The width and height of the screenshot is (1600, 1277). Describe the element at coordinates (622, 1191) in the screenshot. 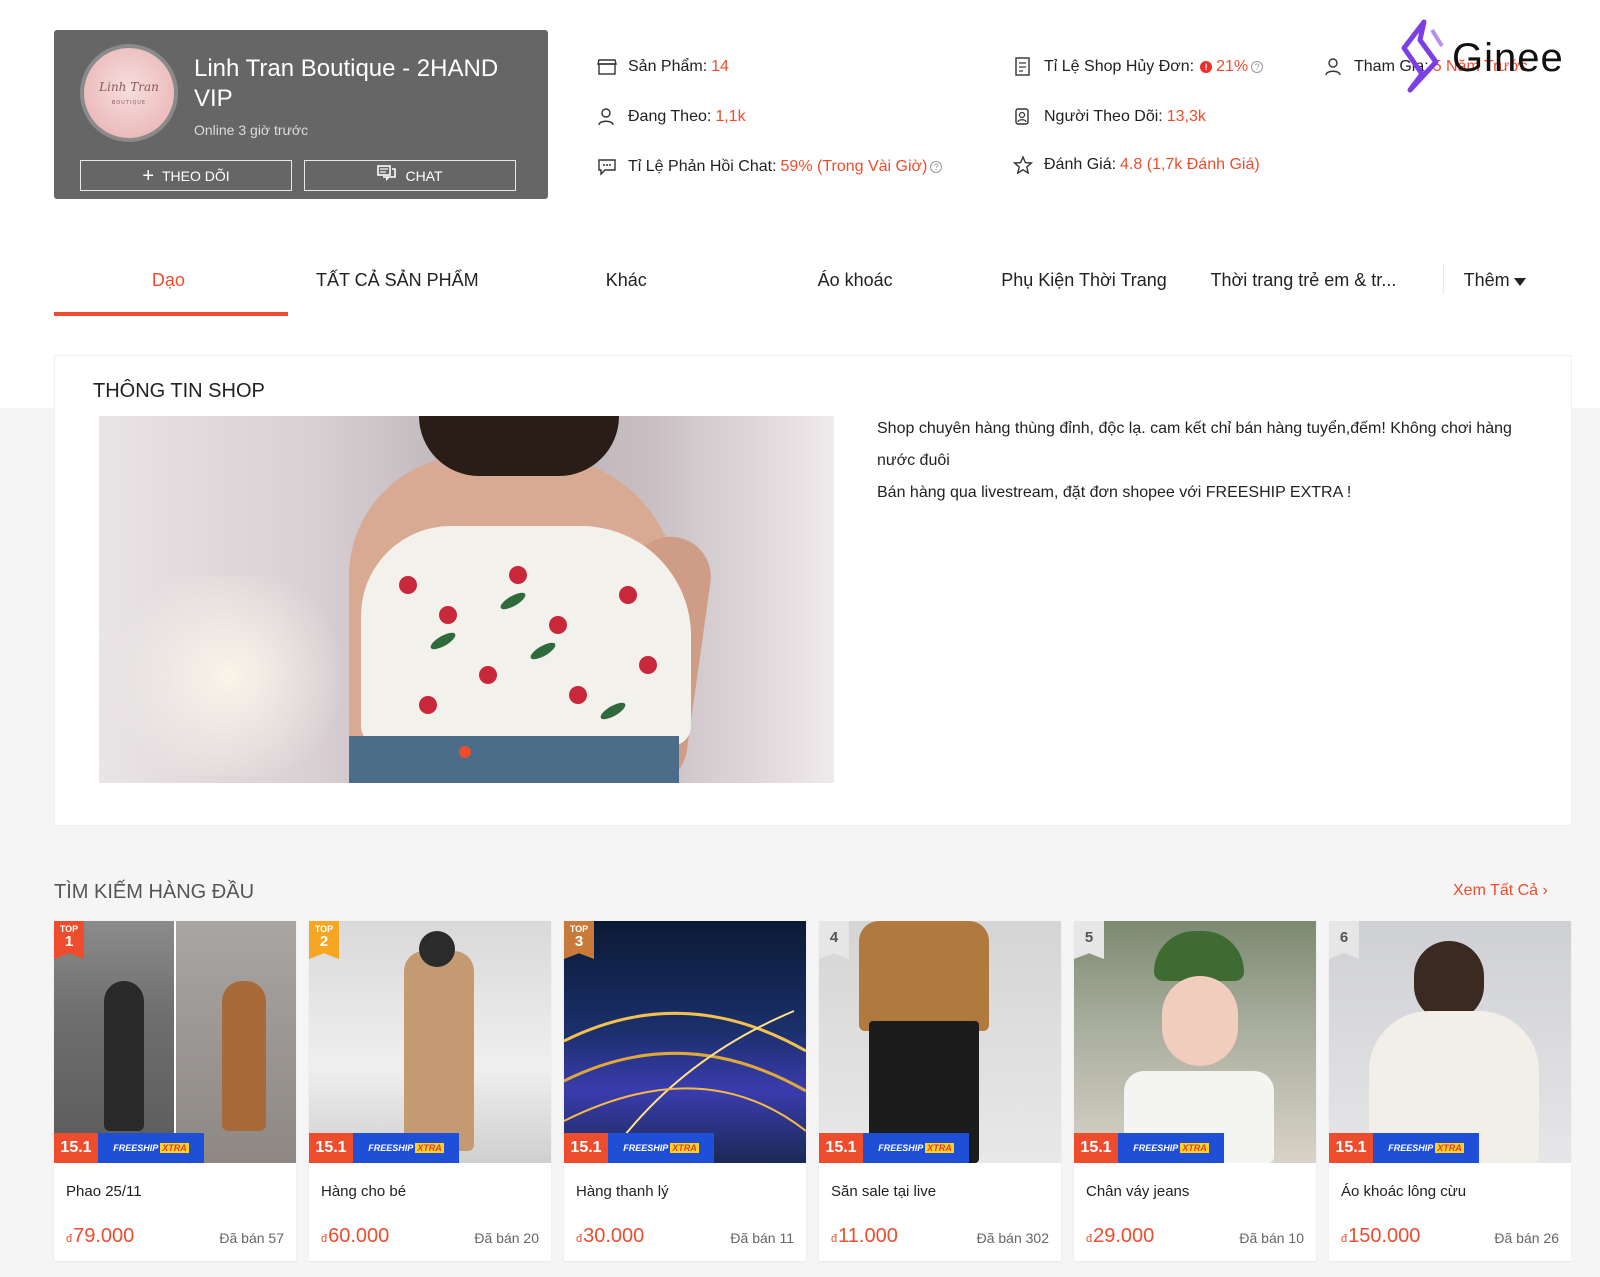

I see `product-name: Hàng thanh lý` at that location.